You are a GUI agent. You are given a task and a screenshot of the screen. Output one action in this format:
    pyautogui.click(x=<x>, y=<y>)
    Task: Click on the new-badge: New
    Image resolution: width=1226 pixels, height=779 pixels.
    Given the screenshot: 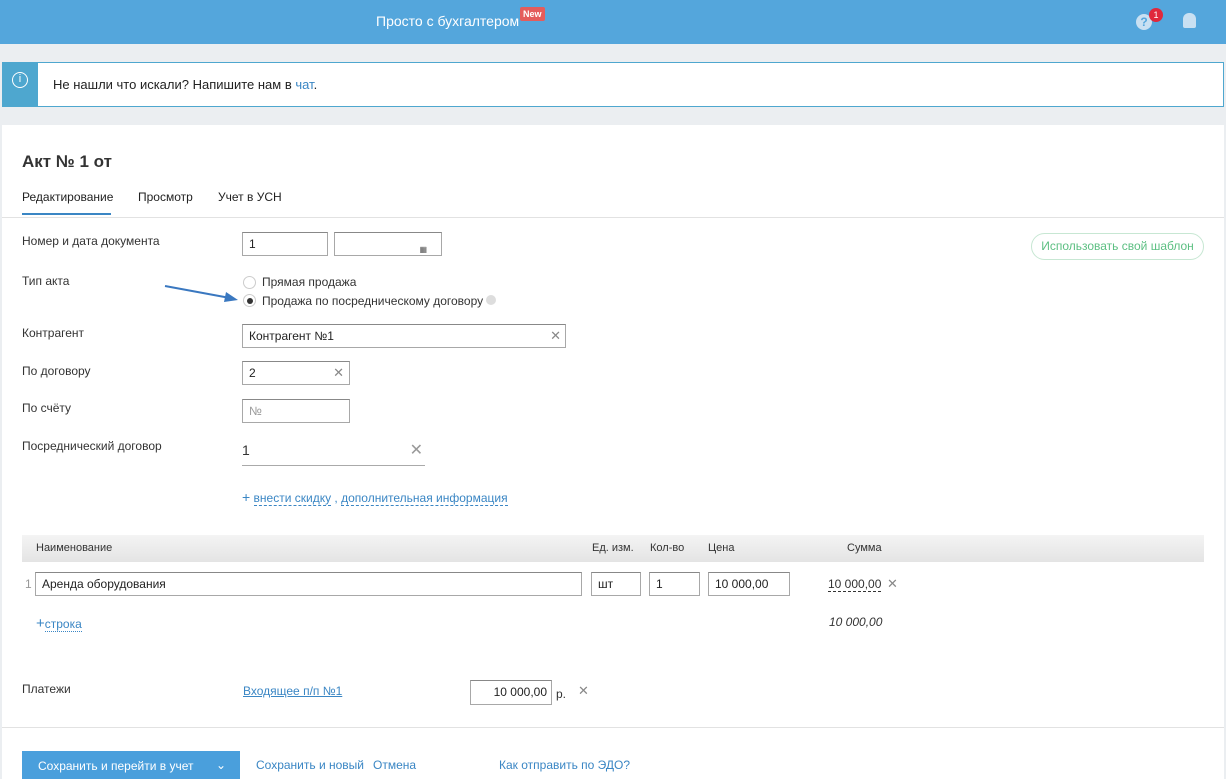 What is the action you would take?
    pyautogui.click(x=532, y=14)
    